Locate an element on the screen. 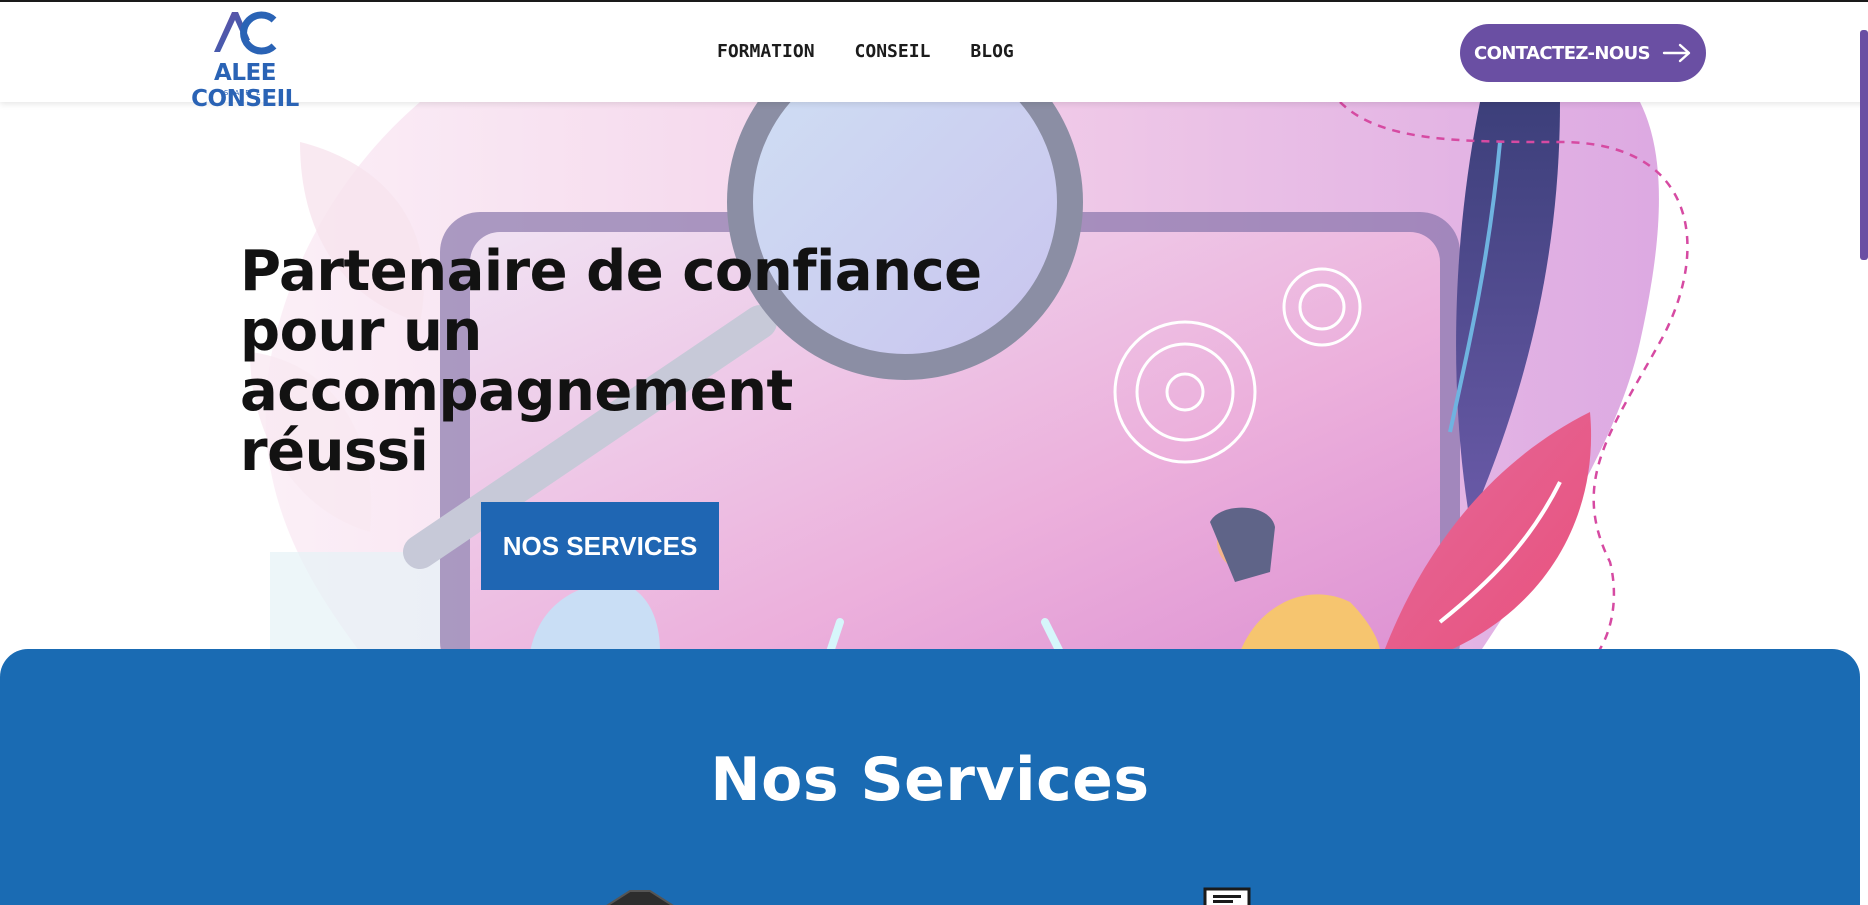 This screenshot has height=905, width=1868. contact-button-label: CONTACTEZ-NOUS is located at coordinates (1562, 53).